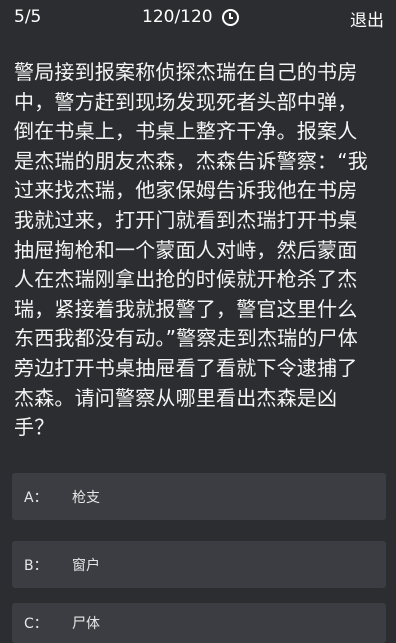 Image resolution: width=396 pixels, height=643 pixels. What do you see at coordinates (36, 624) in the screenshot?
I see `option-key: C：` at bounding box center [36, 624].